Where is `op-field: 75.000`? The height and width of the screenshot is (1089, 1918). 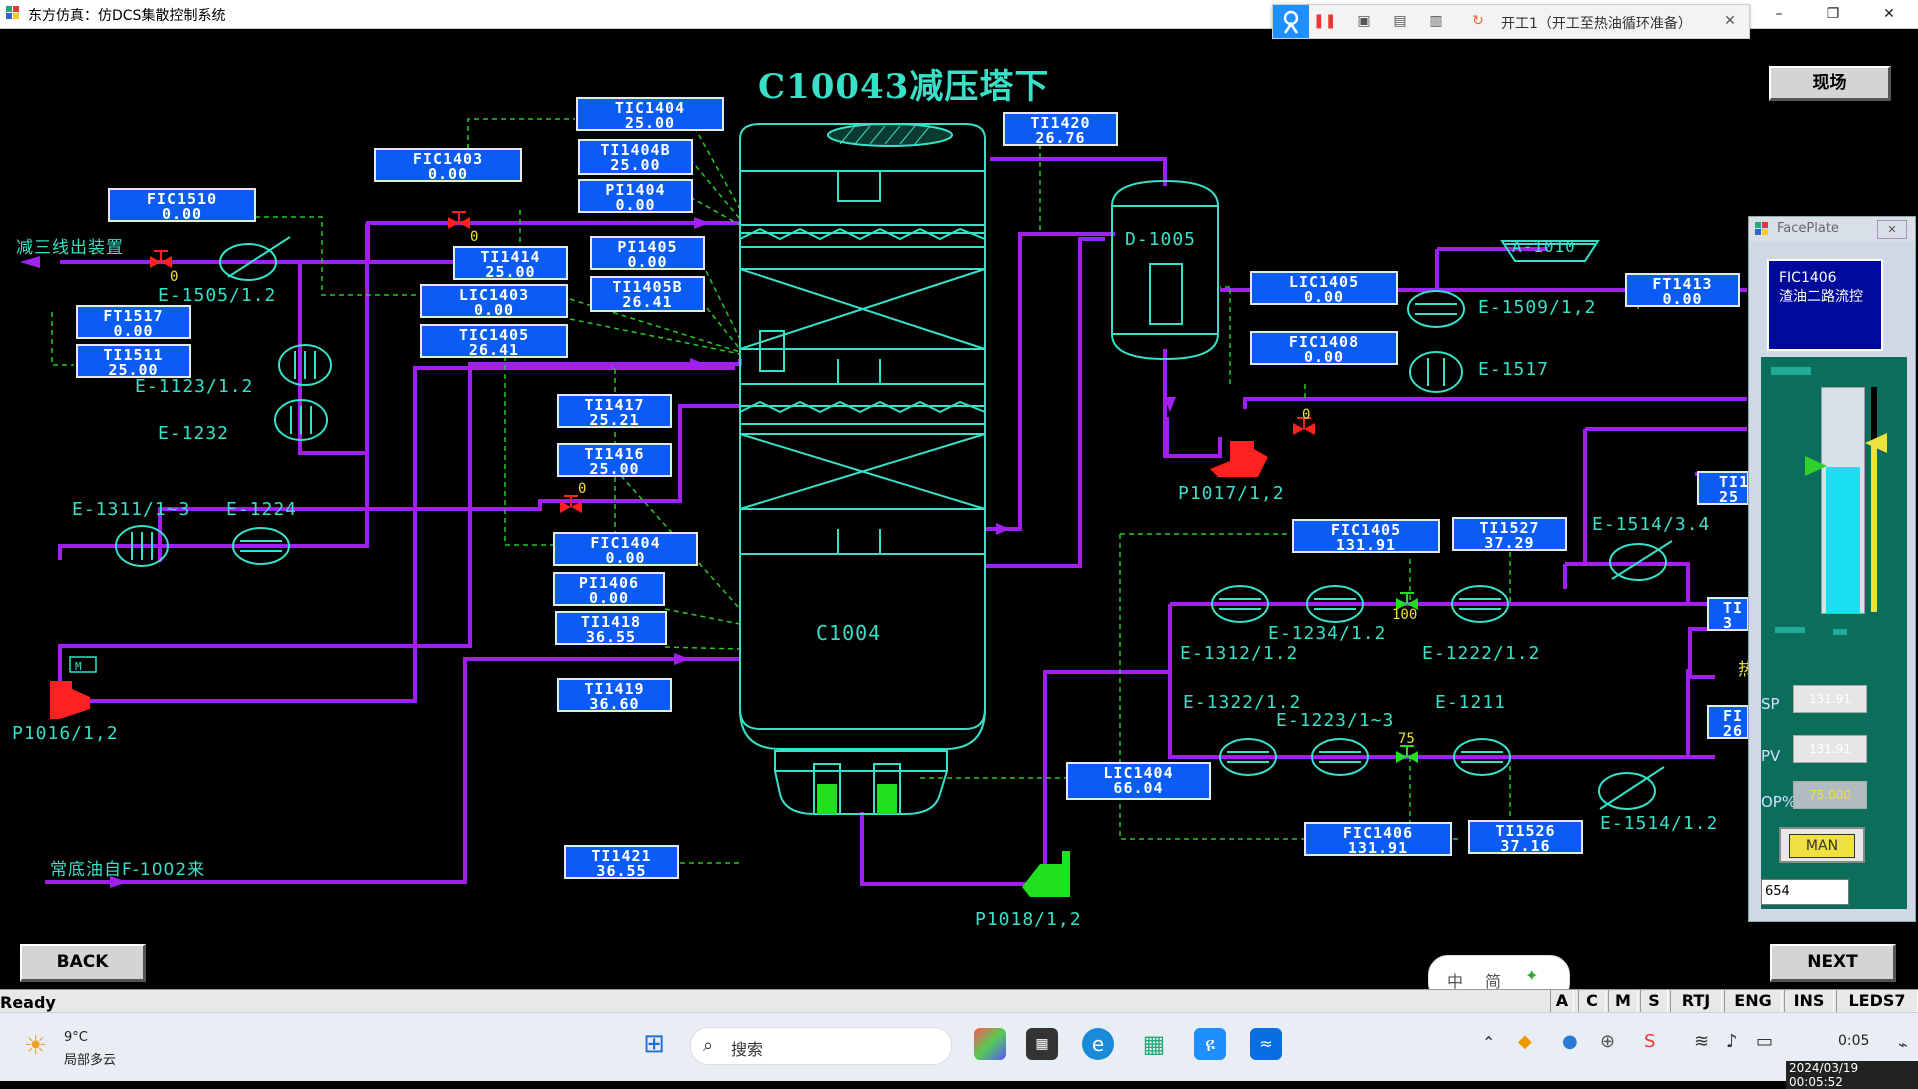
op-field: 75.000 is located at coordinates (1830, 795).